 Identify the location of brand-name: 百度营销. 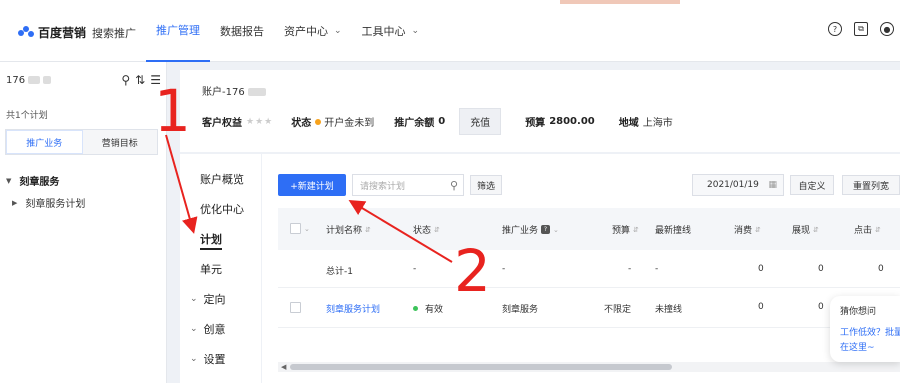
(62, 33).